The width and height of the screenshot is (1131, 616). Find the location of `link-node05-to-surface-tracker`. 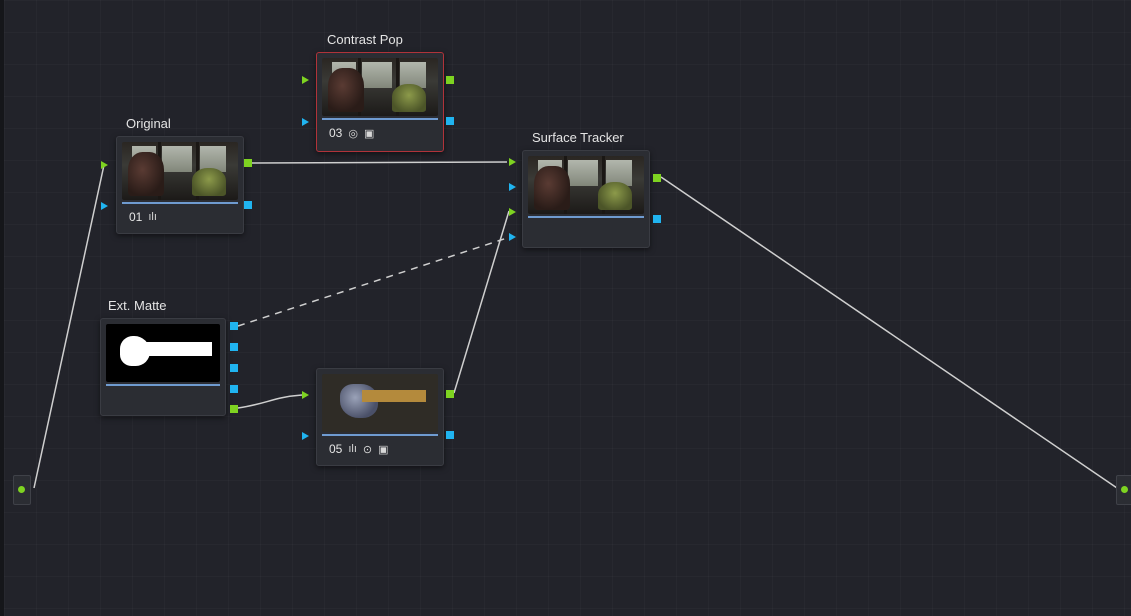

link-node05-to-surface-tracker is located at coordinates (481, 302).